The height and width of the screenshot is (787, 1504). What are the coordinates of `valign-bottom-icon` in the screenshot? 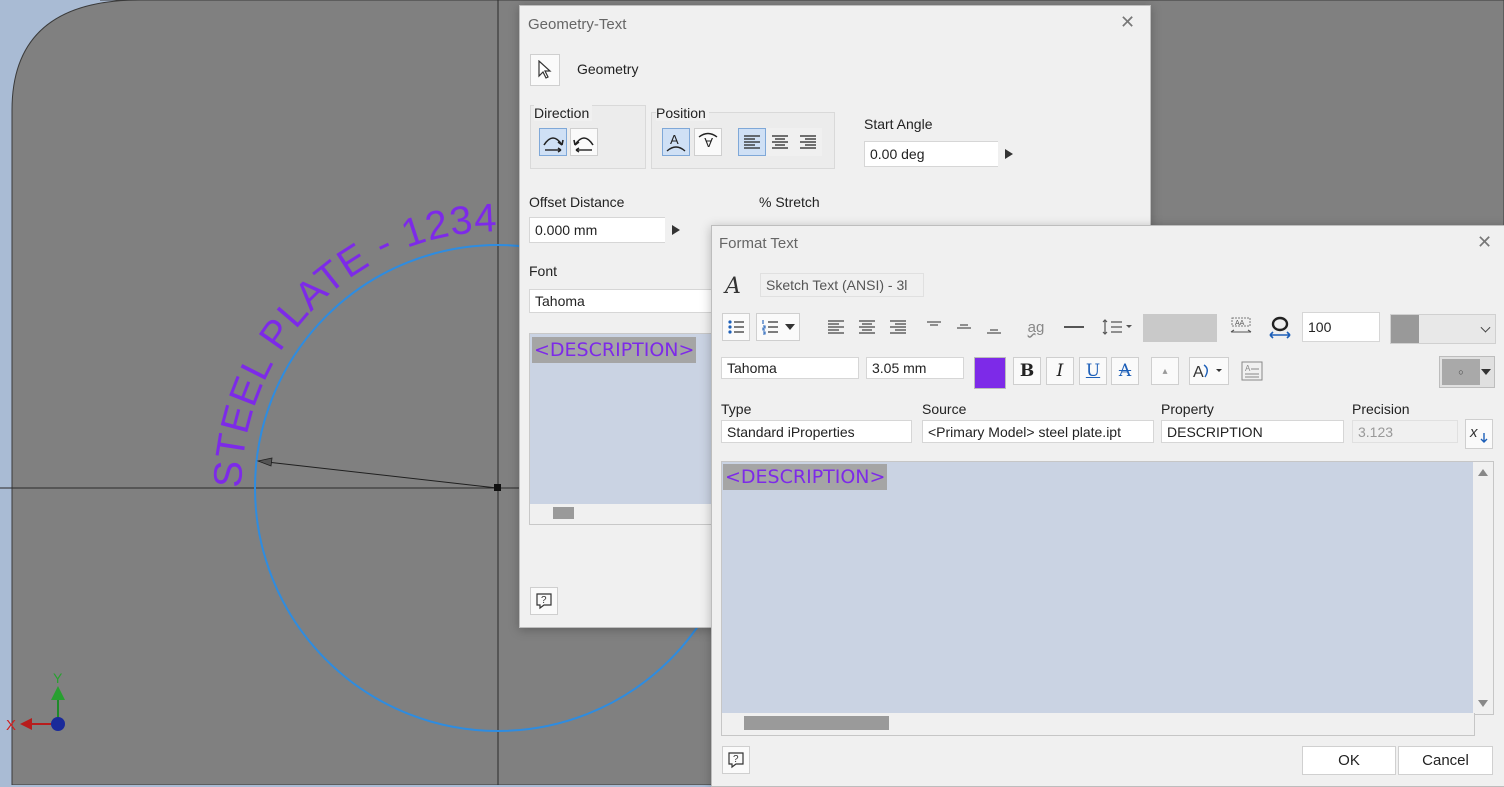 It's located at (994, 331).